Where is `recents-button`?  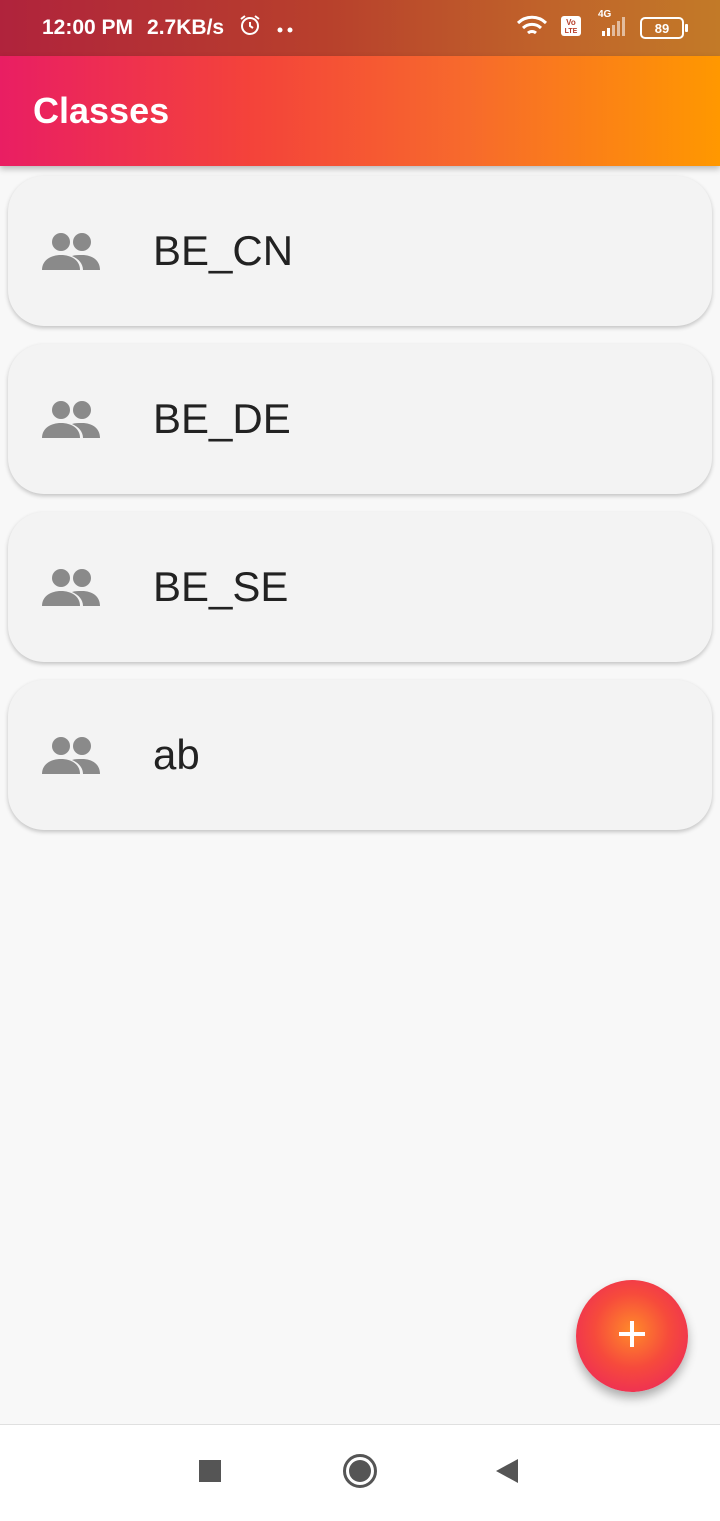 recents-button is located at coordinates (210, 1473).